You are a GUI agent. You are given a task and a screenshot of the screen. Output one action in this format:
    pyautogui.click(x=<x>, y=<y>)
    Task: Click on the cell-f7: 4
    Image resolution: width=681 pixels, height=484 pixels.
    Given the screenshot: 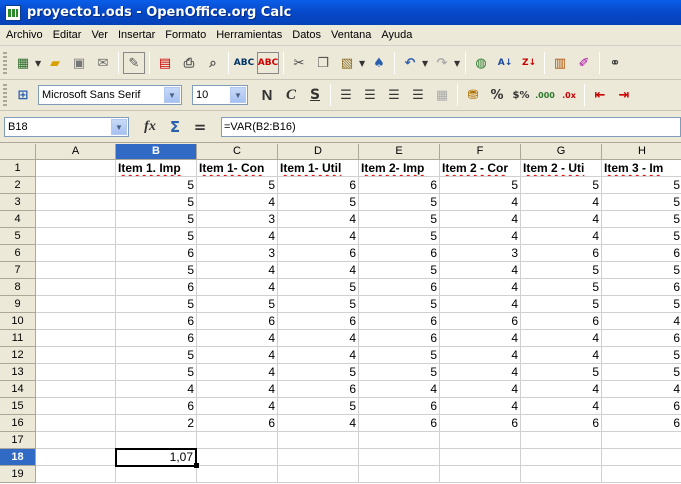 What is the action you would take?
    pyautogui.click(x=480, y=270)
    